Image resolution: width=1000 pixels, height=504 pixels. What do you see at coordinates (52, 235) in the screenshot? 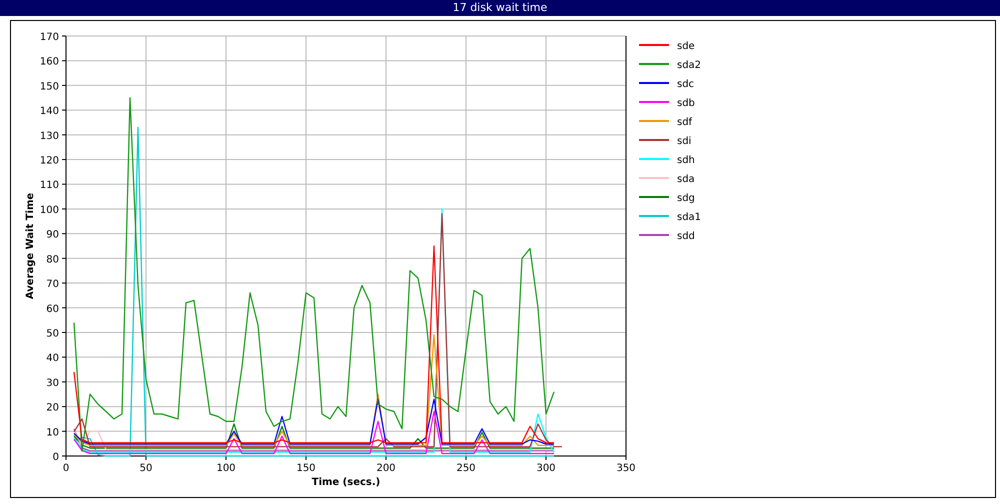
I see `y-tick-label: 90` at bounding box center [52, 235].